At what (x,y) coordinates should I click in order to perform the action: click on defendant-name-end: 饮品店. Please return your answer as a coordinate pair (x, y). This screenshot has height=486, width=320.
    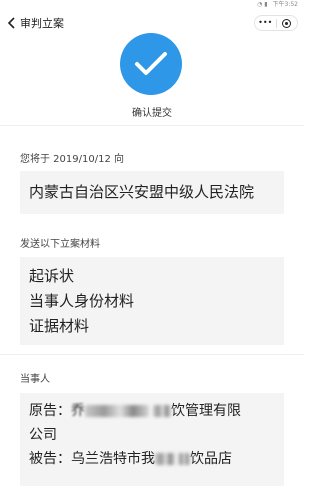
    Looking at the image, I should click on (211, 459).